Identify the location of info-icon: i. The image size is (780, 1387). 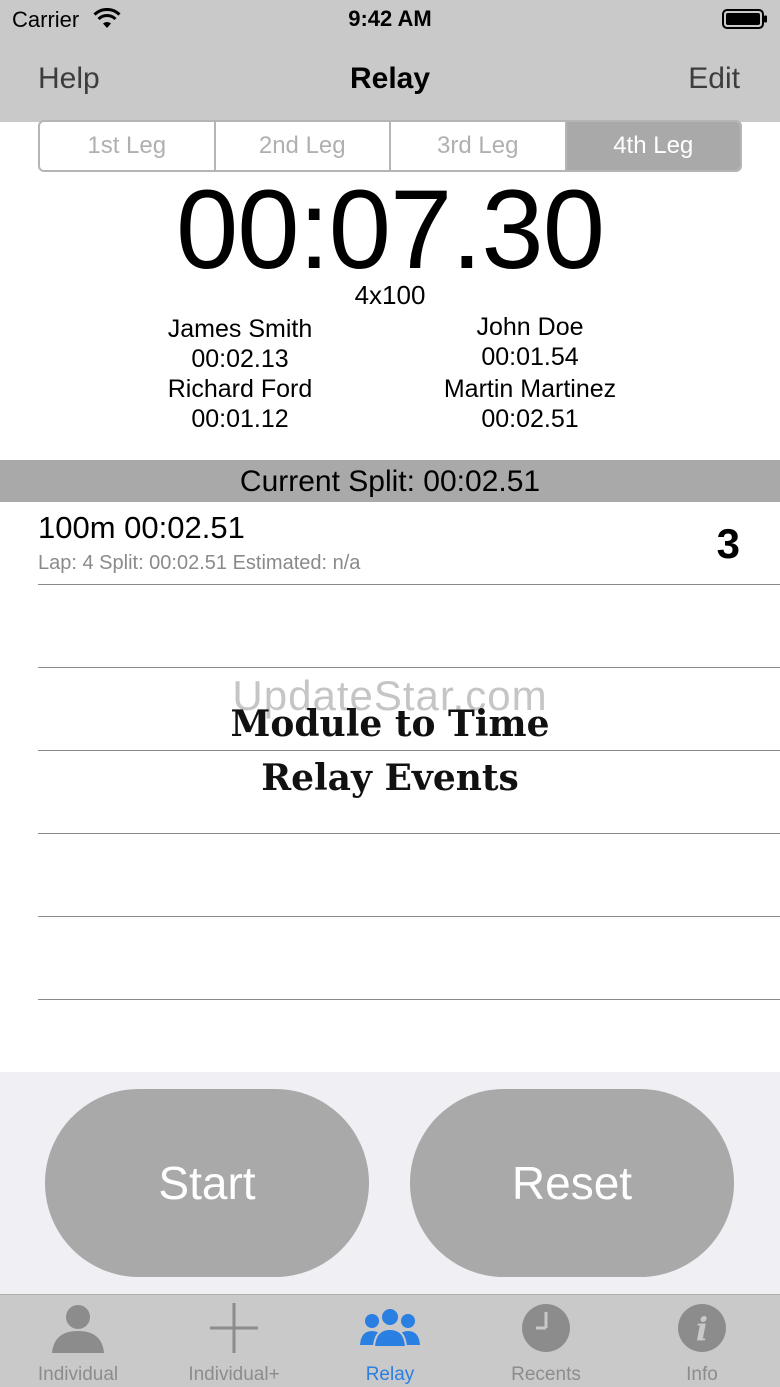
(702, 1328).